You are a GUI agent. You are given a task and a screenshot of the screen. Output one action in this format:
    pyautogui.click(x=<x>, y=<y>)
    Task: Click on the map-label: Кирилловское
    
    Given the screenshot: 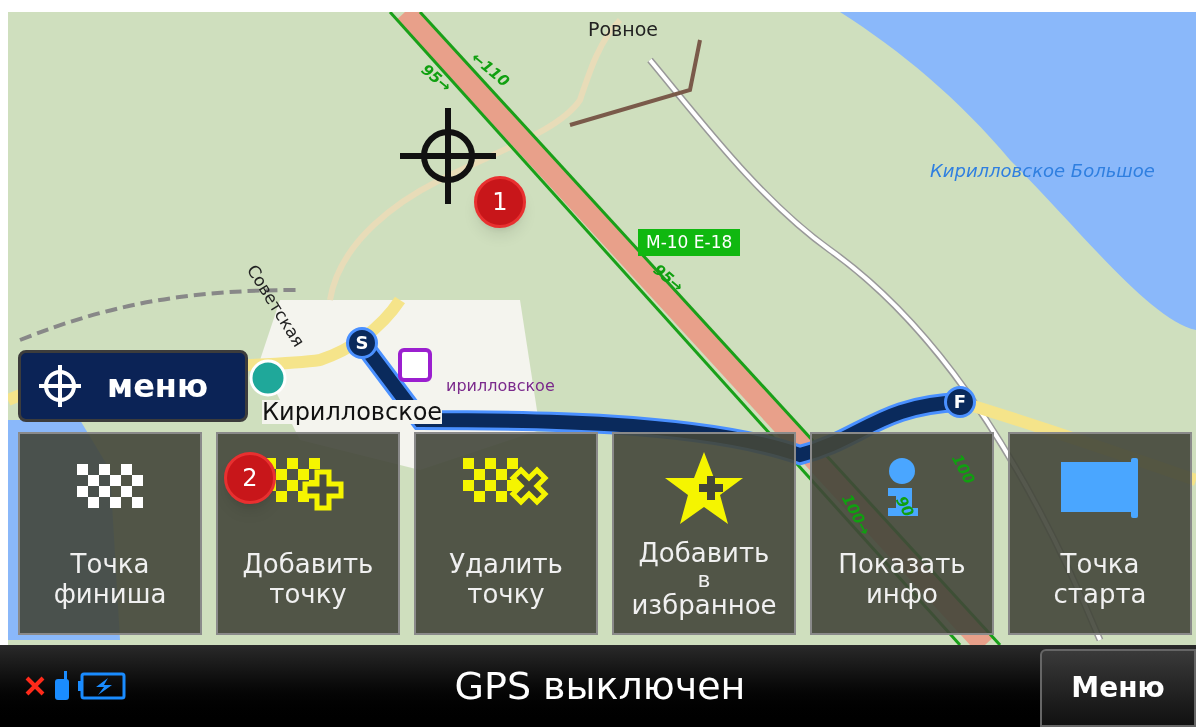 What is the action you would take?
    pyautogui.click(x=352, y=412)
    